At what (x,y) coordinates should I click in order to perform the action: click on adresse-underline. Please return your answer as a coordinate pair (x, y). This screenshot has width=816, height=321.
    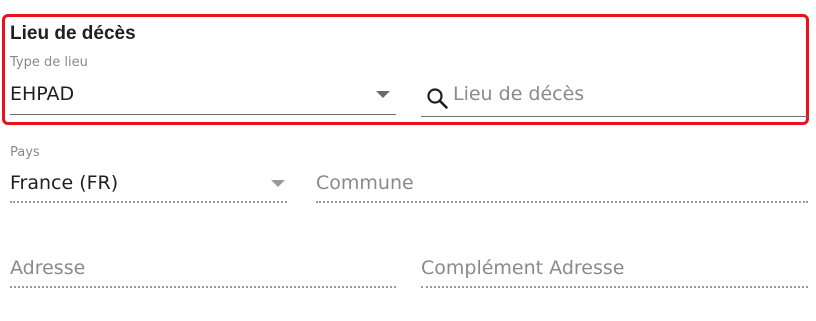
    Looking at the image, I should click on (203, 287).